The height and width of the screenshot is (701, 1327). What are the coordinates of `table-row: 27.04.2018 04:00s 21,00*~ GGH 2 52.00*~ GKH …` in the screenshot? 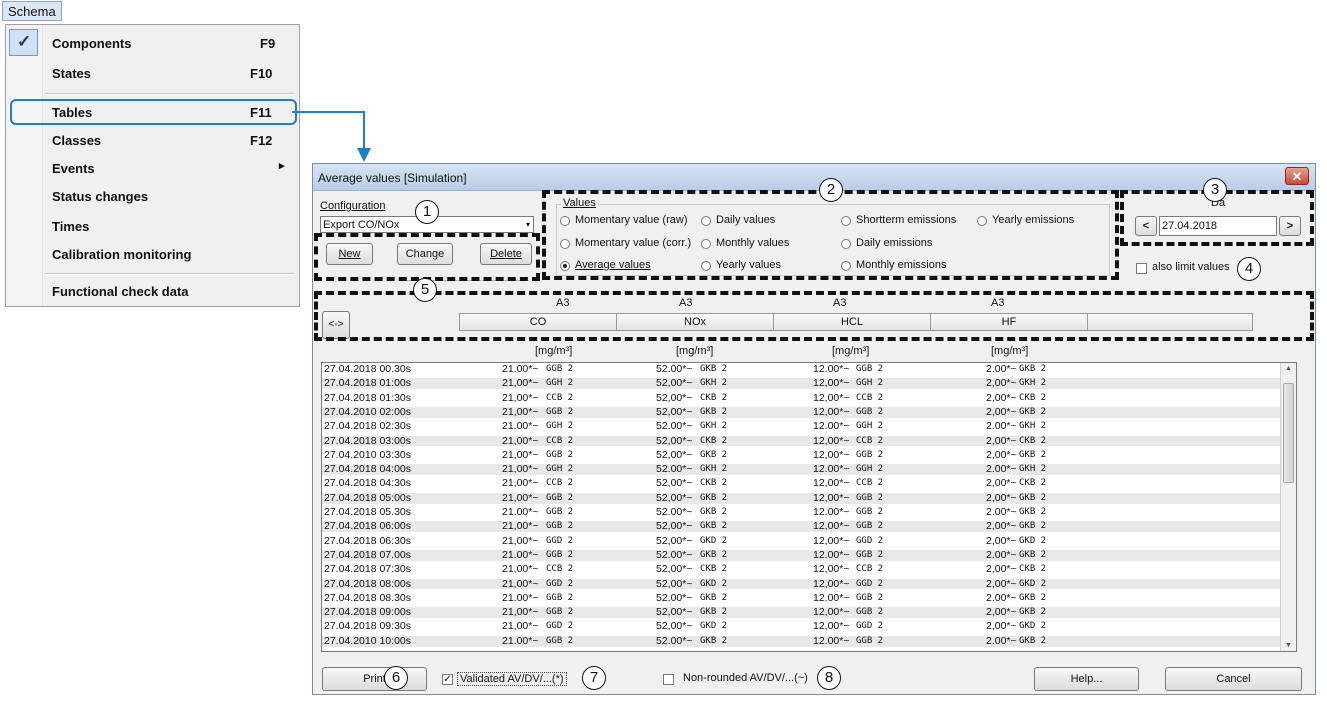 It's located at (802, 469).